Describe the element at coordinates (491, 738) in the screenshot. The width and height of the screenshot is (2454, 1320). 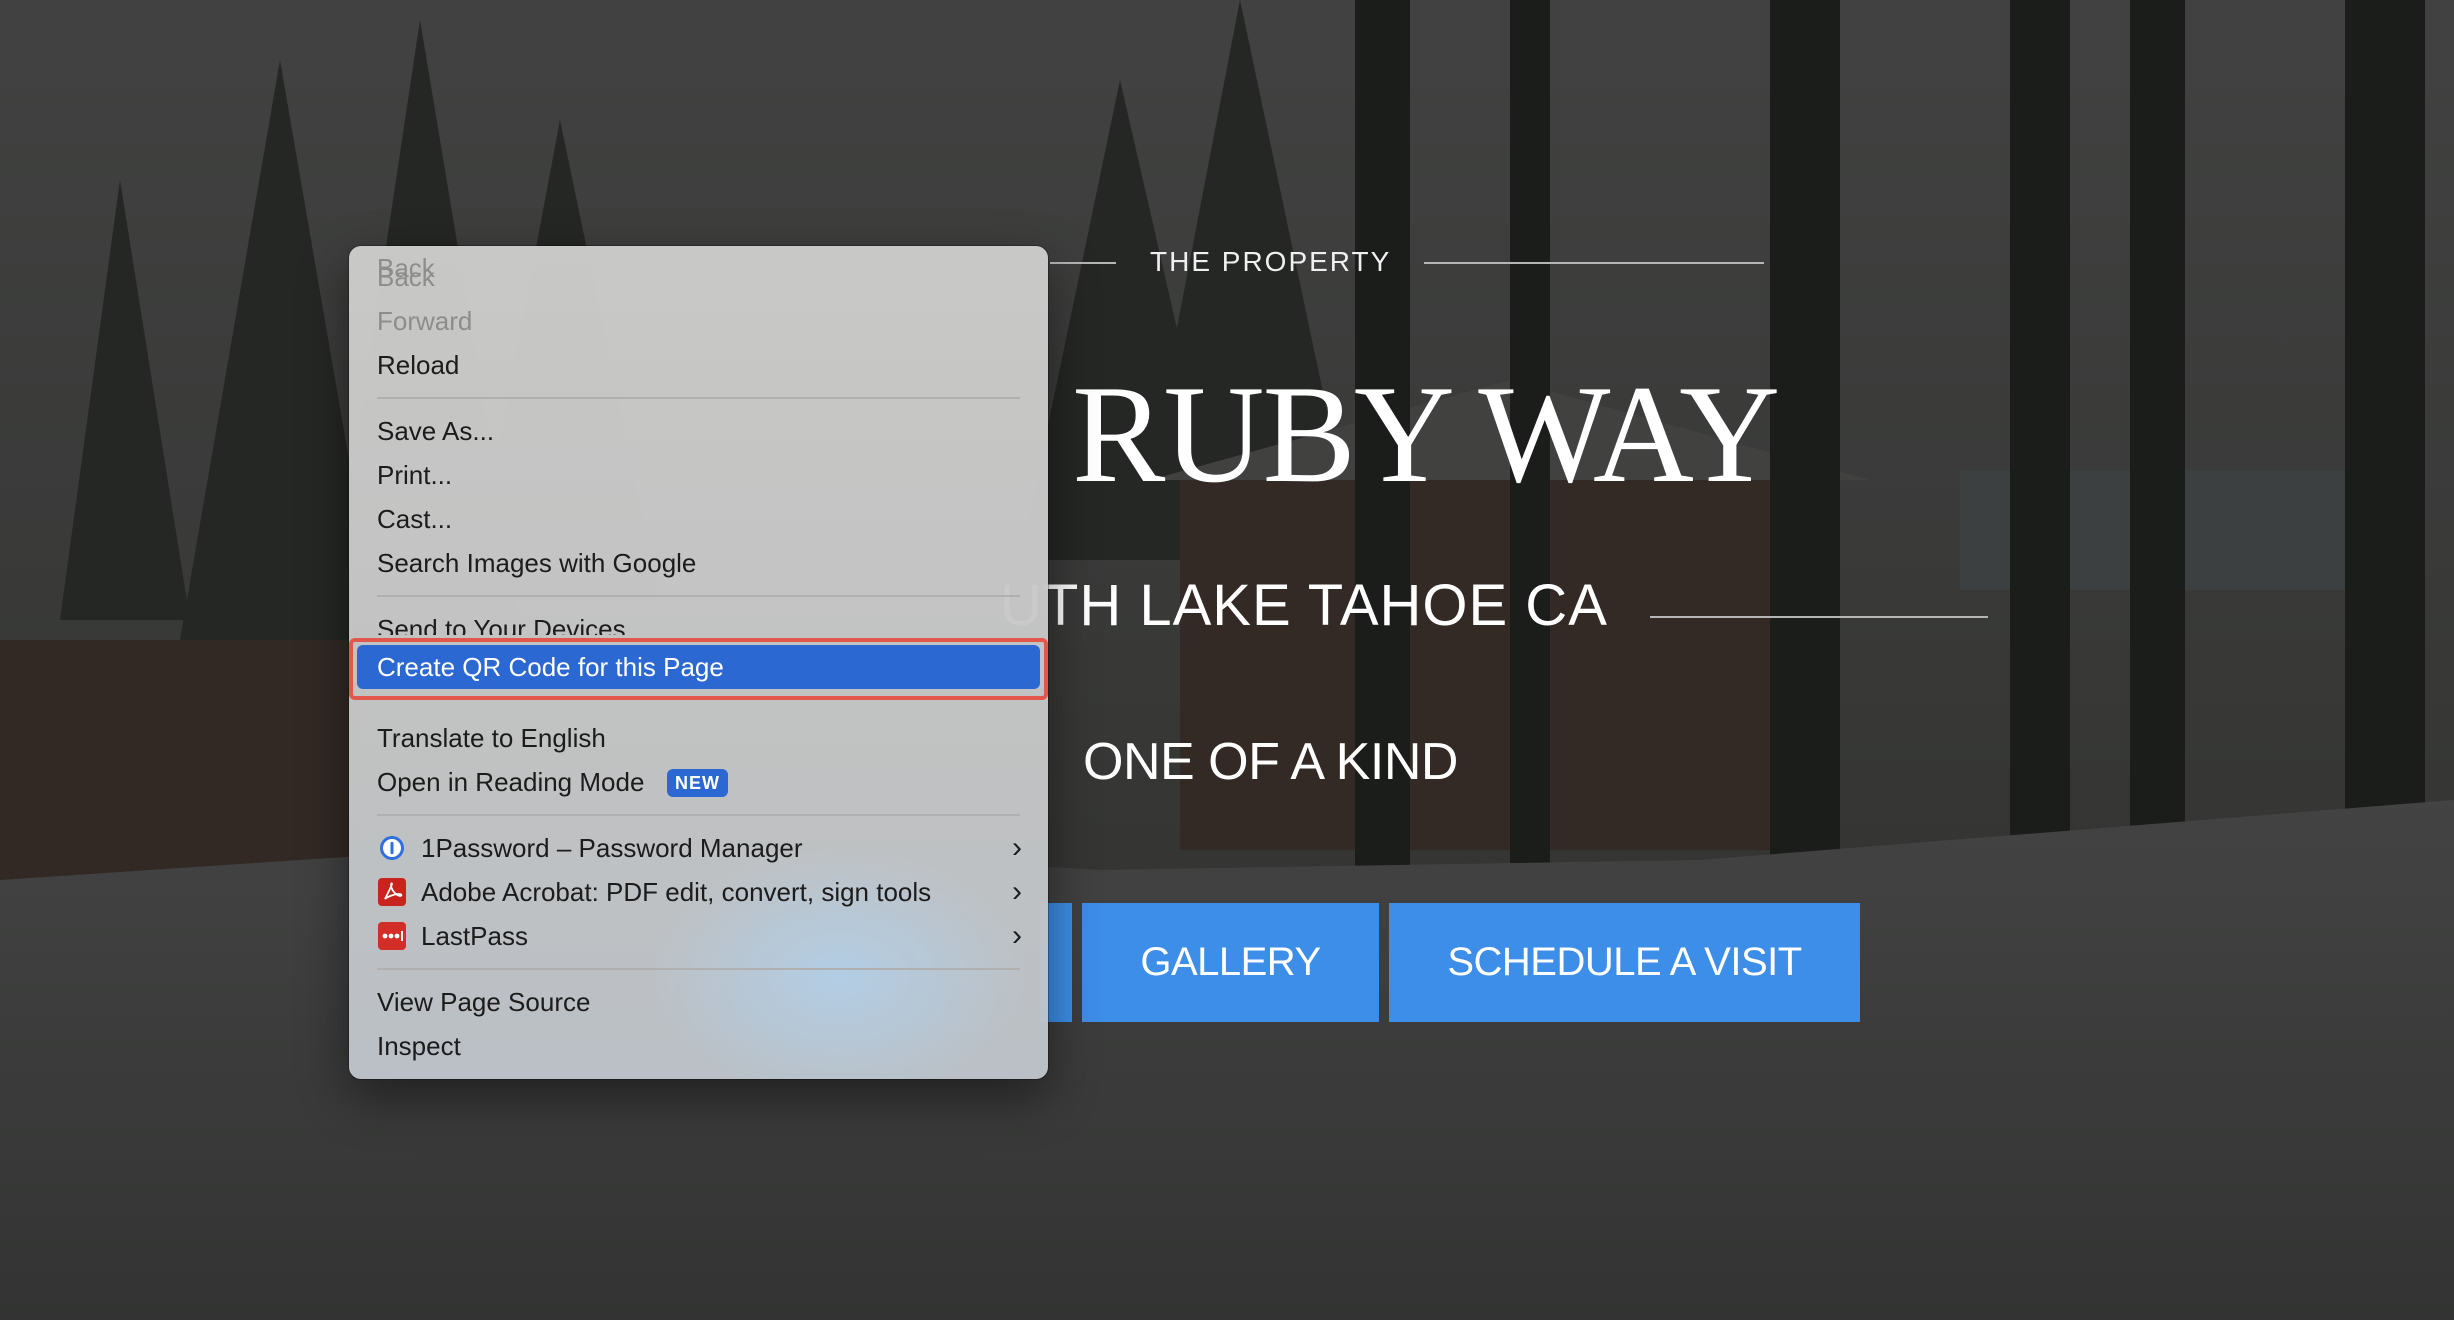
I see `menu-item-label: Translate to English` at that location.